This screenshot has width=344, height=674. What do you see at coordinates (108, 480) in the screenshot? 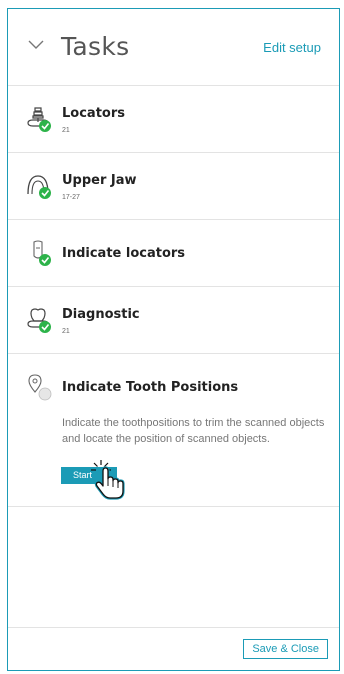
I see `hand-pointer-cursor-icon` at bounding box center [108, 480].